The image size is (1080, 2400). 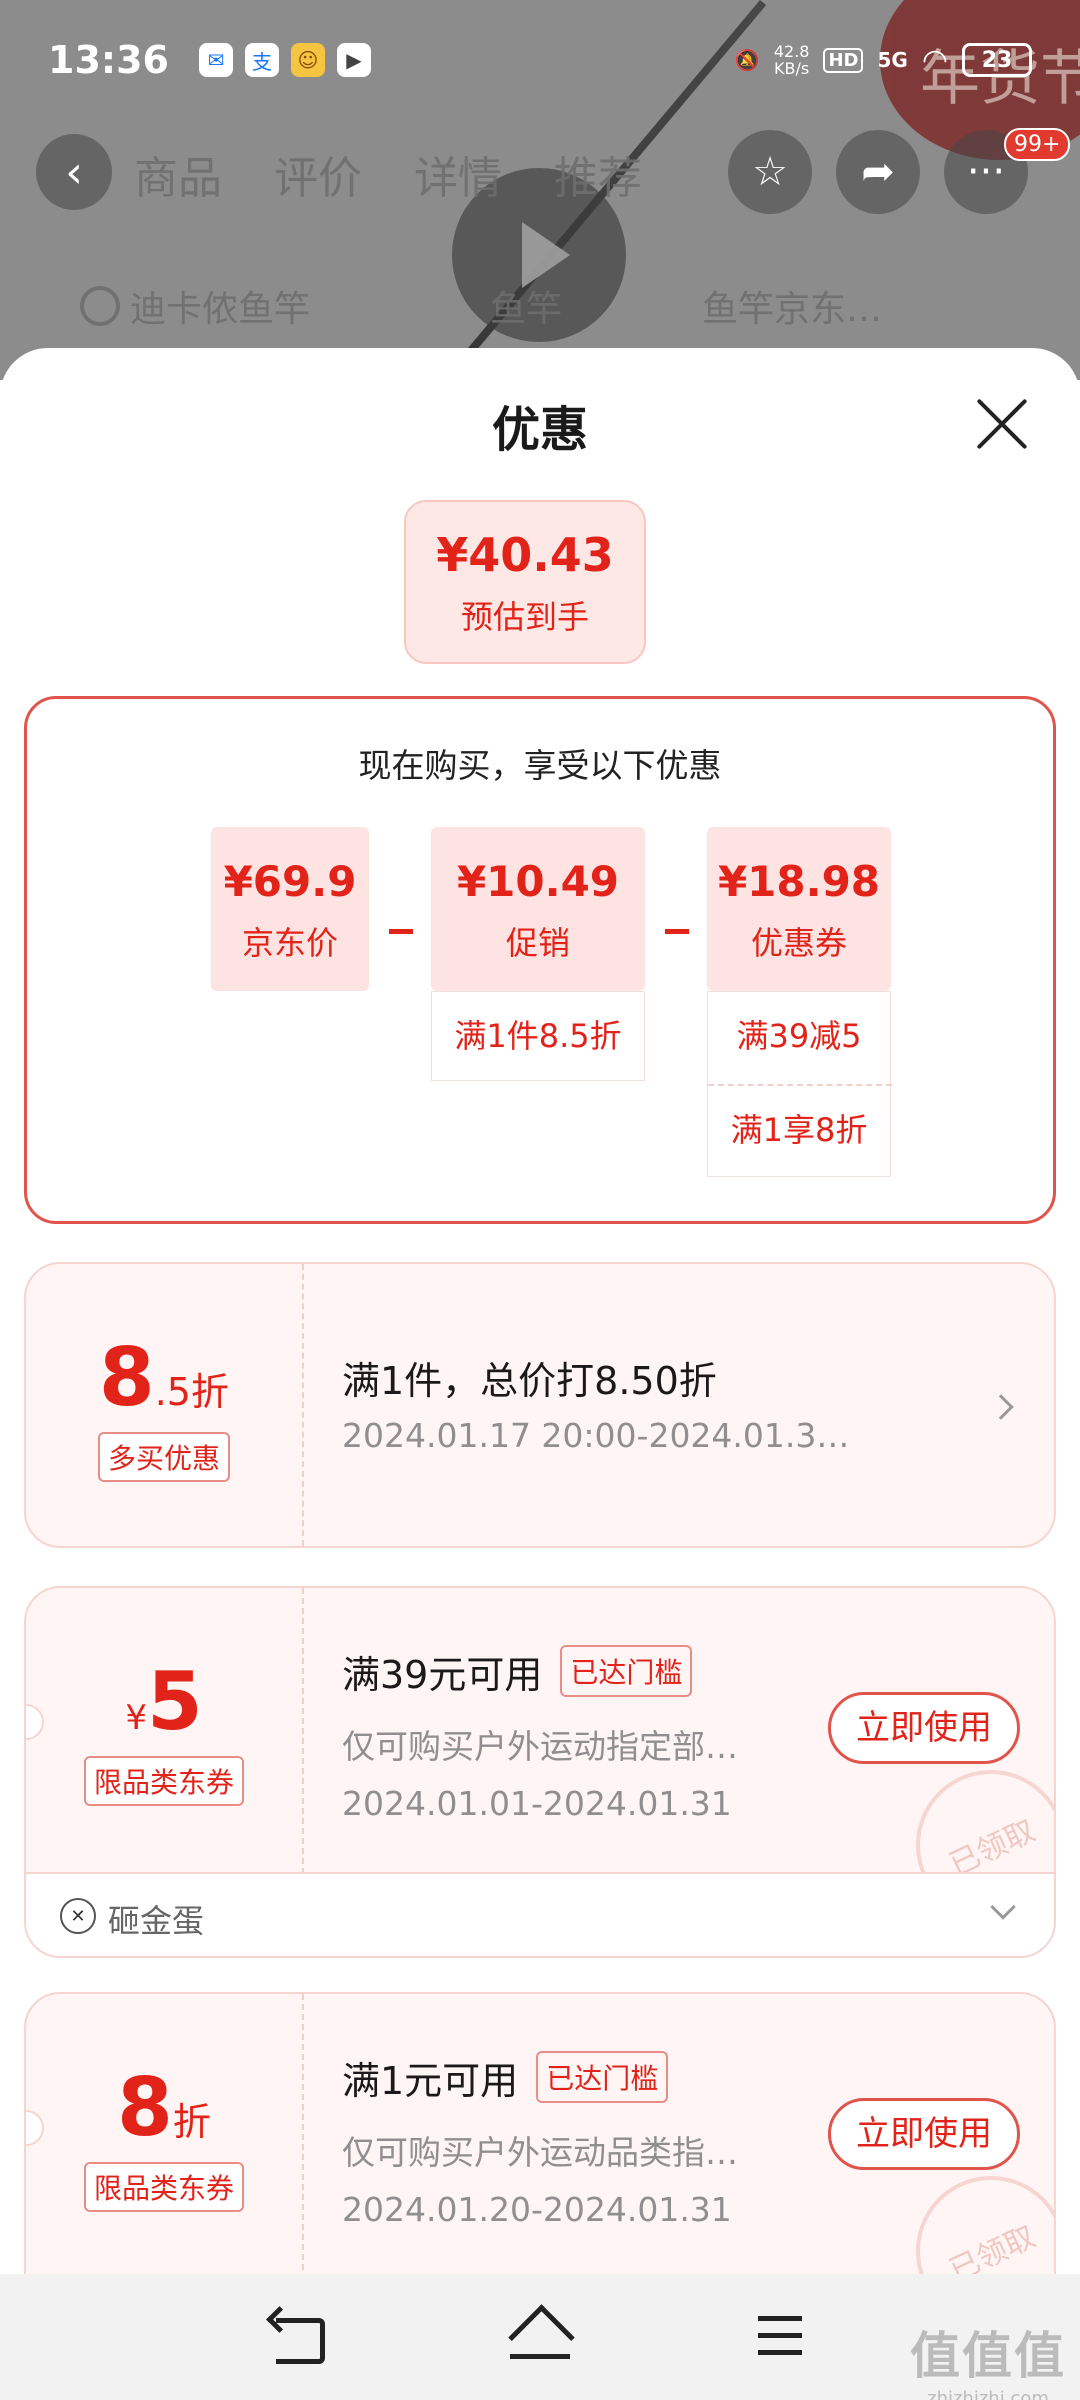 What do you see at coordinates (156, 1921) in the screenshot?
I see `coupon-source: 砸金蛋` at bounding box center [156, 1921].